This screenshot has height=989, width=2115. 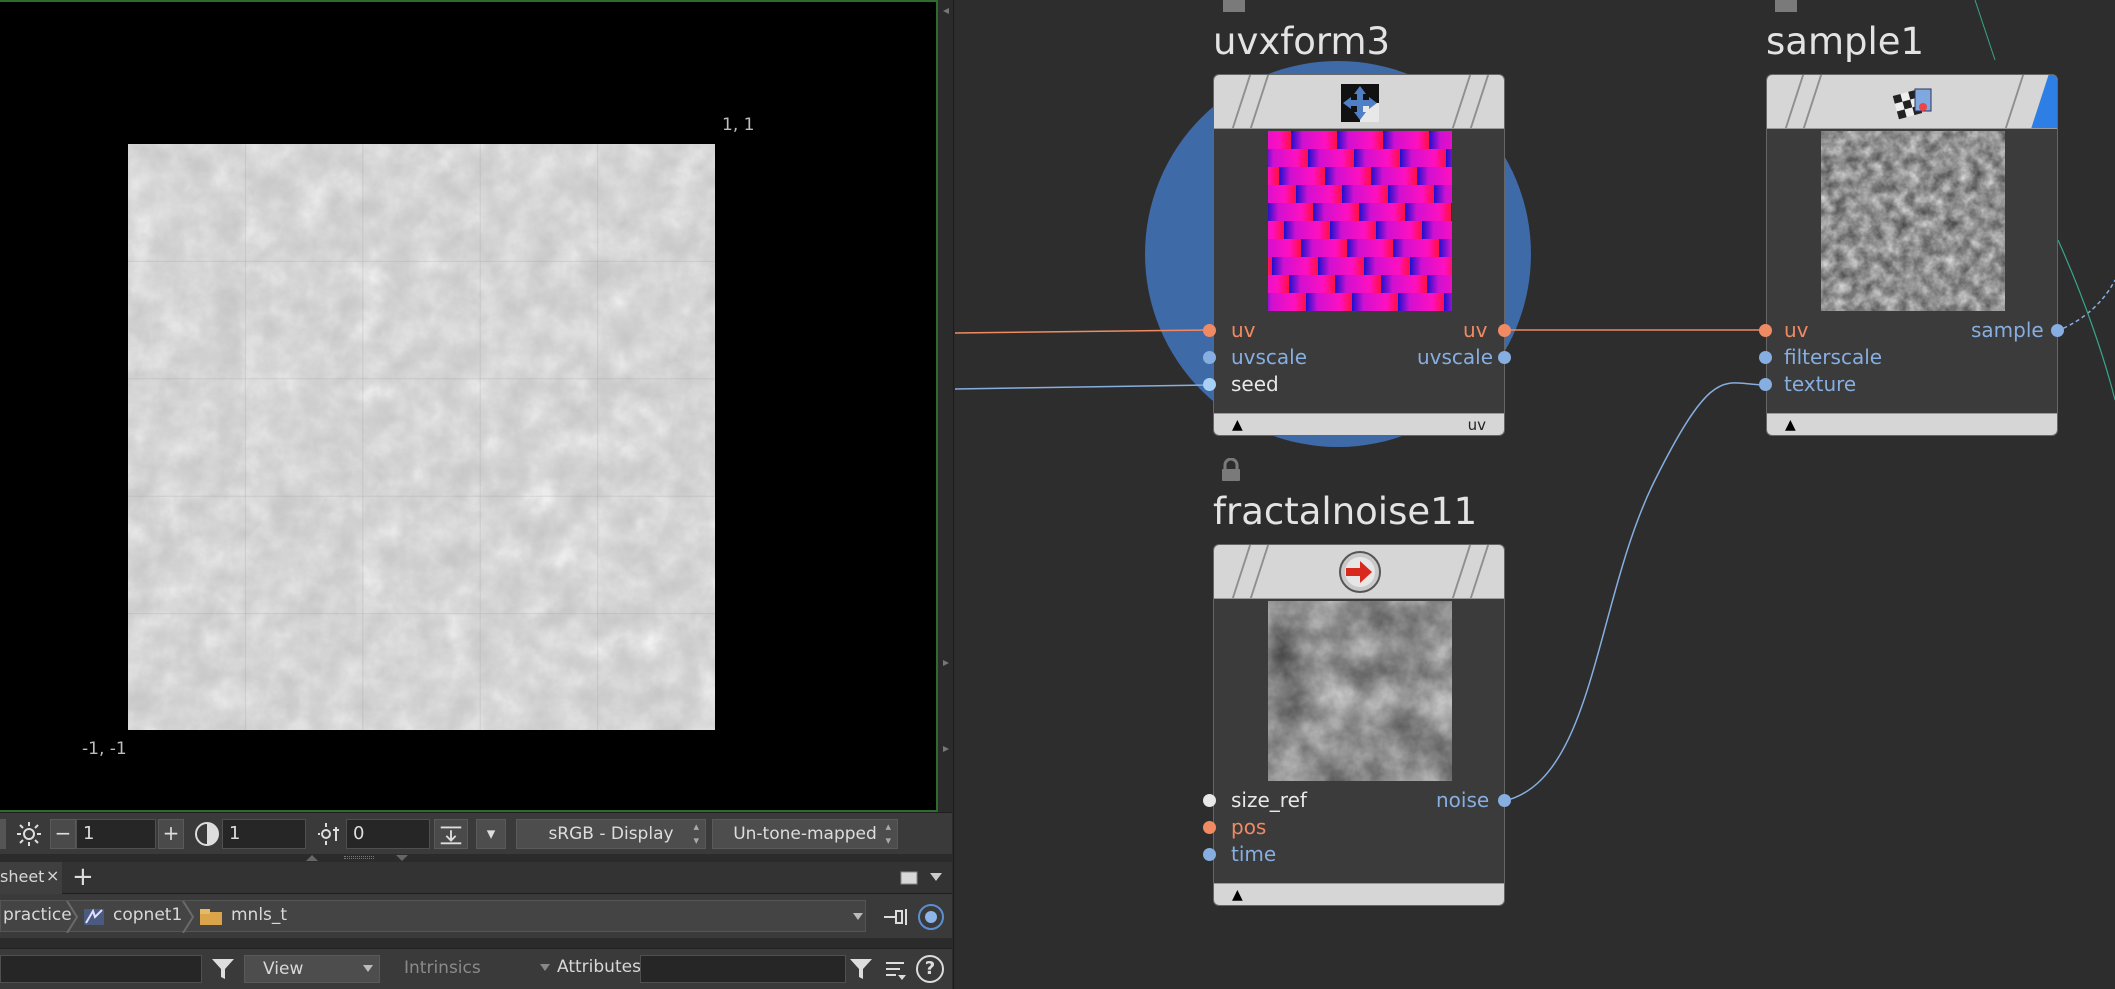 What do you see at coordinates (1209, 357) in the screenshot?
I see `port-dot-uvscale-in` at bounding box center [1209, 357].